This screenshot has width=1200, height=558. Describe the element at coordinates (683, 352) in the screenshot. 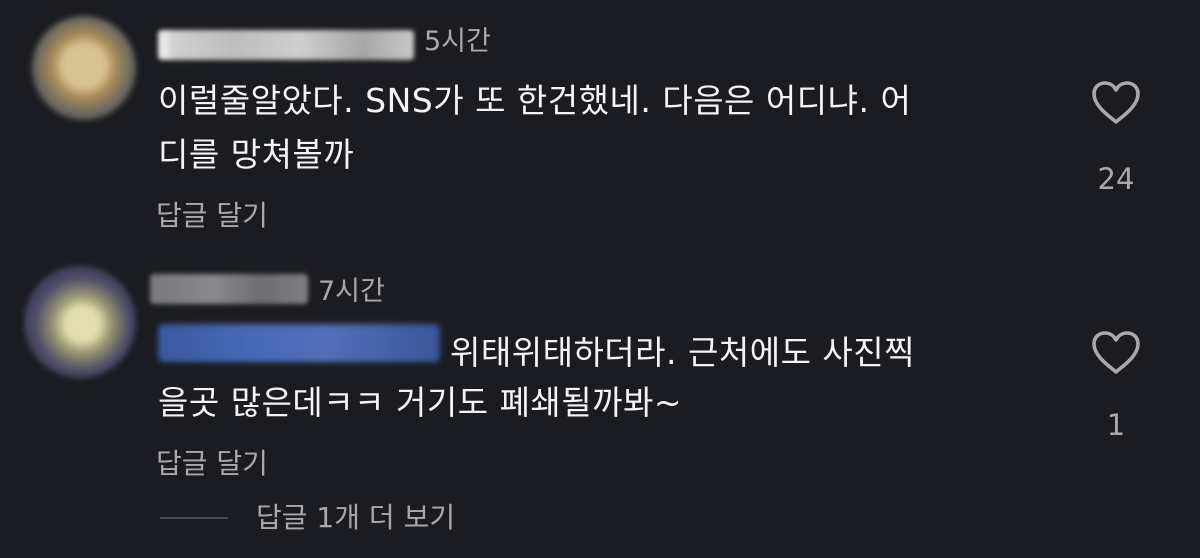

I see `comment-text-line1: 위태위태하더라. 근처에도 사진찍` at that location.